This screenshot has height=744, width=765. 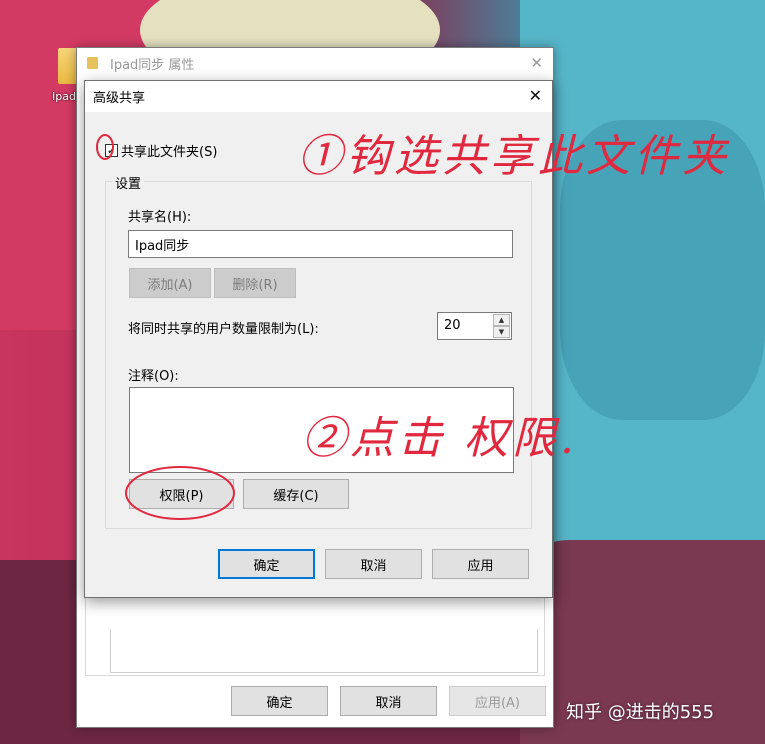 What do you see at coordinates (321, 430) in the screenshot?
I see `comment-textarea` at bounding box center [321, 430].